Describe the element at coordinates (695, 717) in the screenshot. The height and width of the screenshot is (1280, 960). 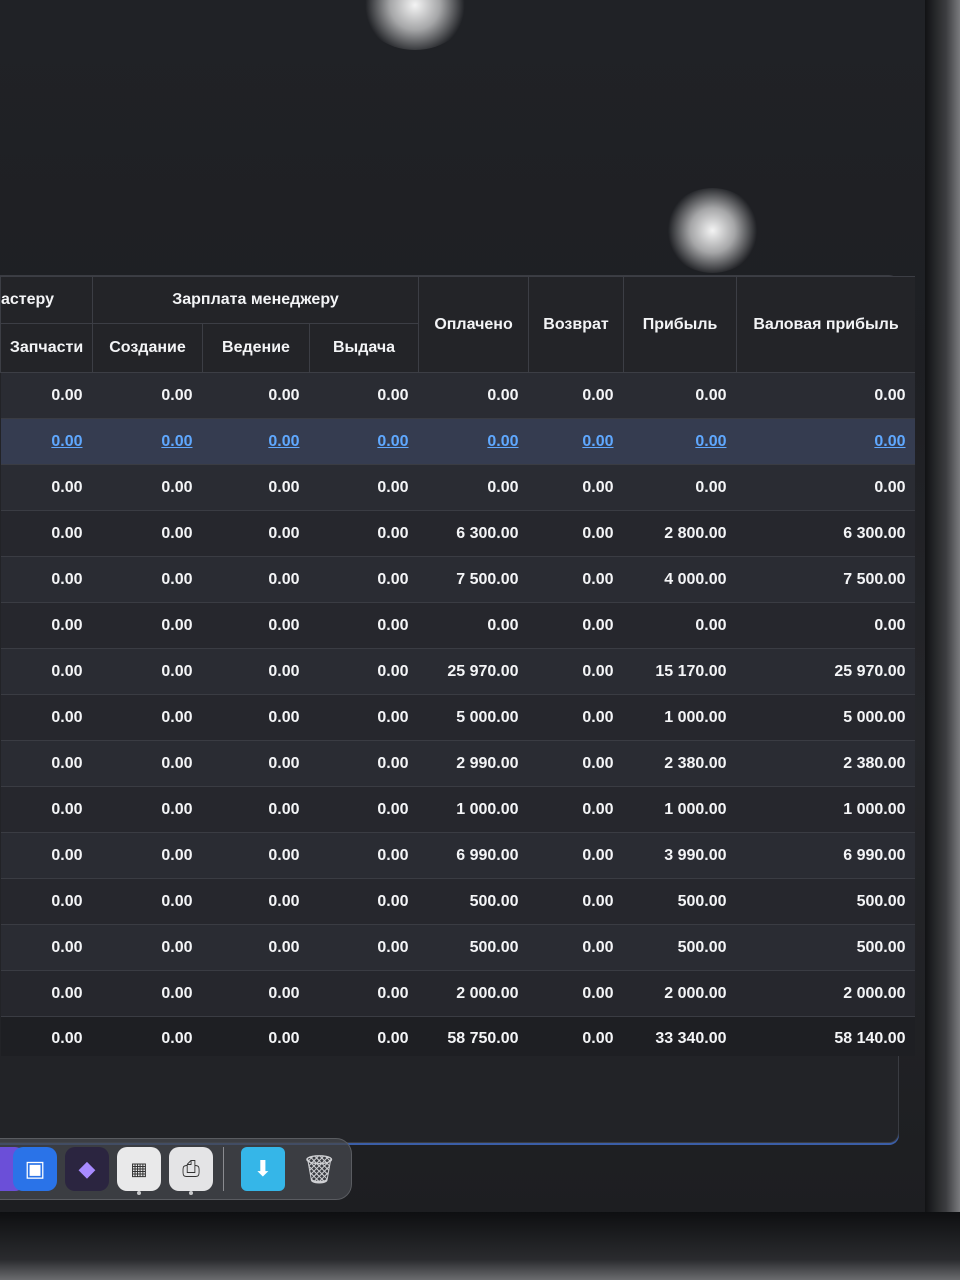
I see `cell-value: 1 000.00` at that location.